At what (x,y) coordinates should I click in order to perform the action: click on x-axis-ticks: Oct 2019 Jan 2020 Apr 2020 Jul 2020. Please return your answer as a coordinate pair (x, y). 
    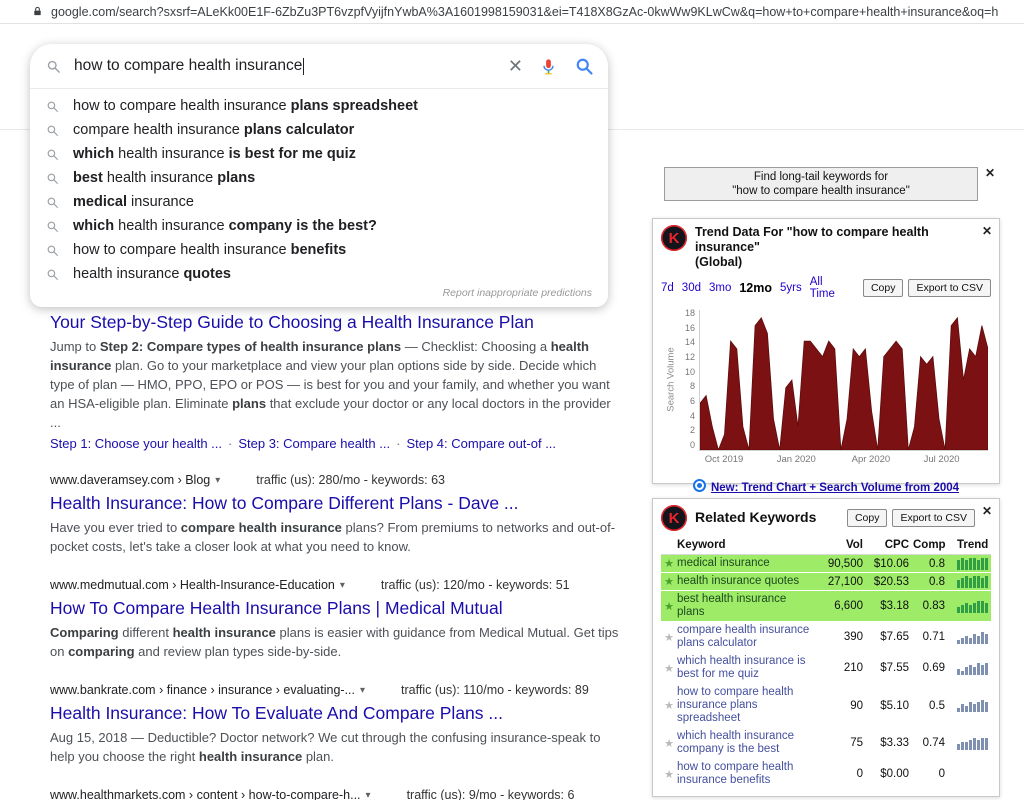
    Looking at the image, I should click on (843, 461).